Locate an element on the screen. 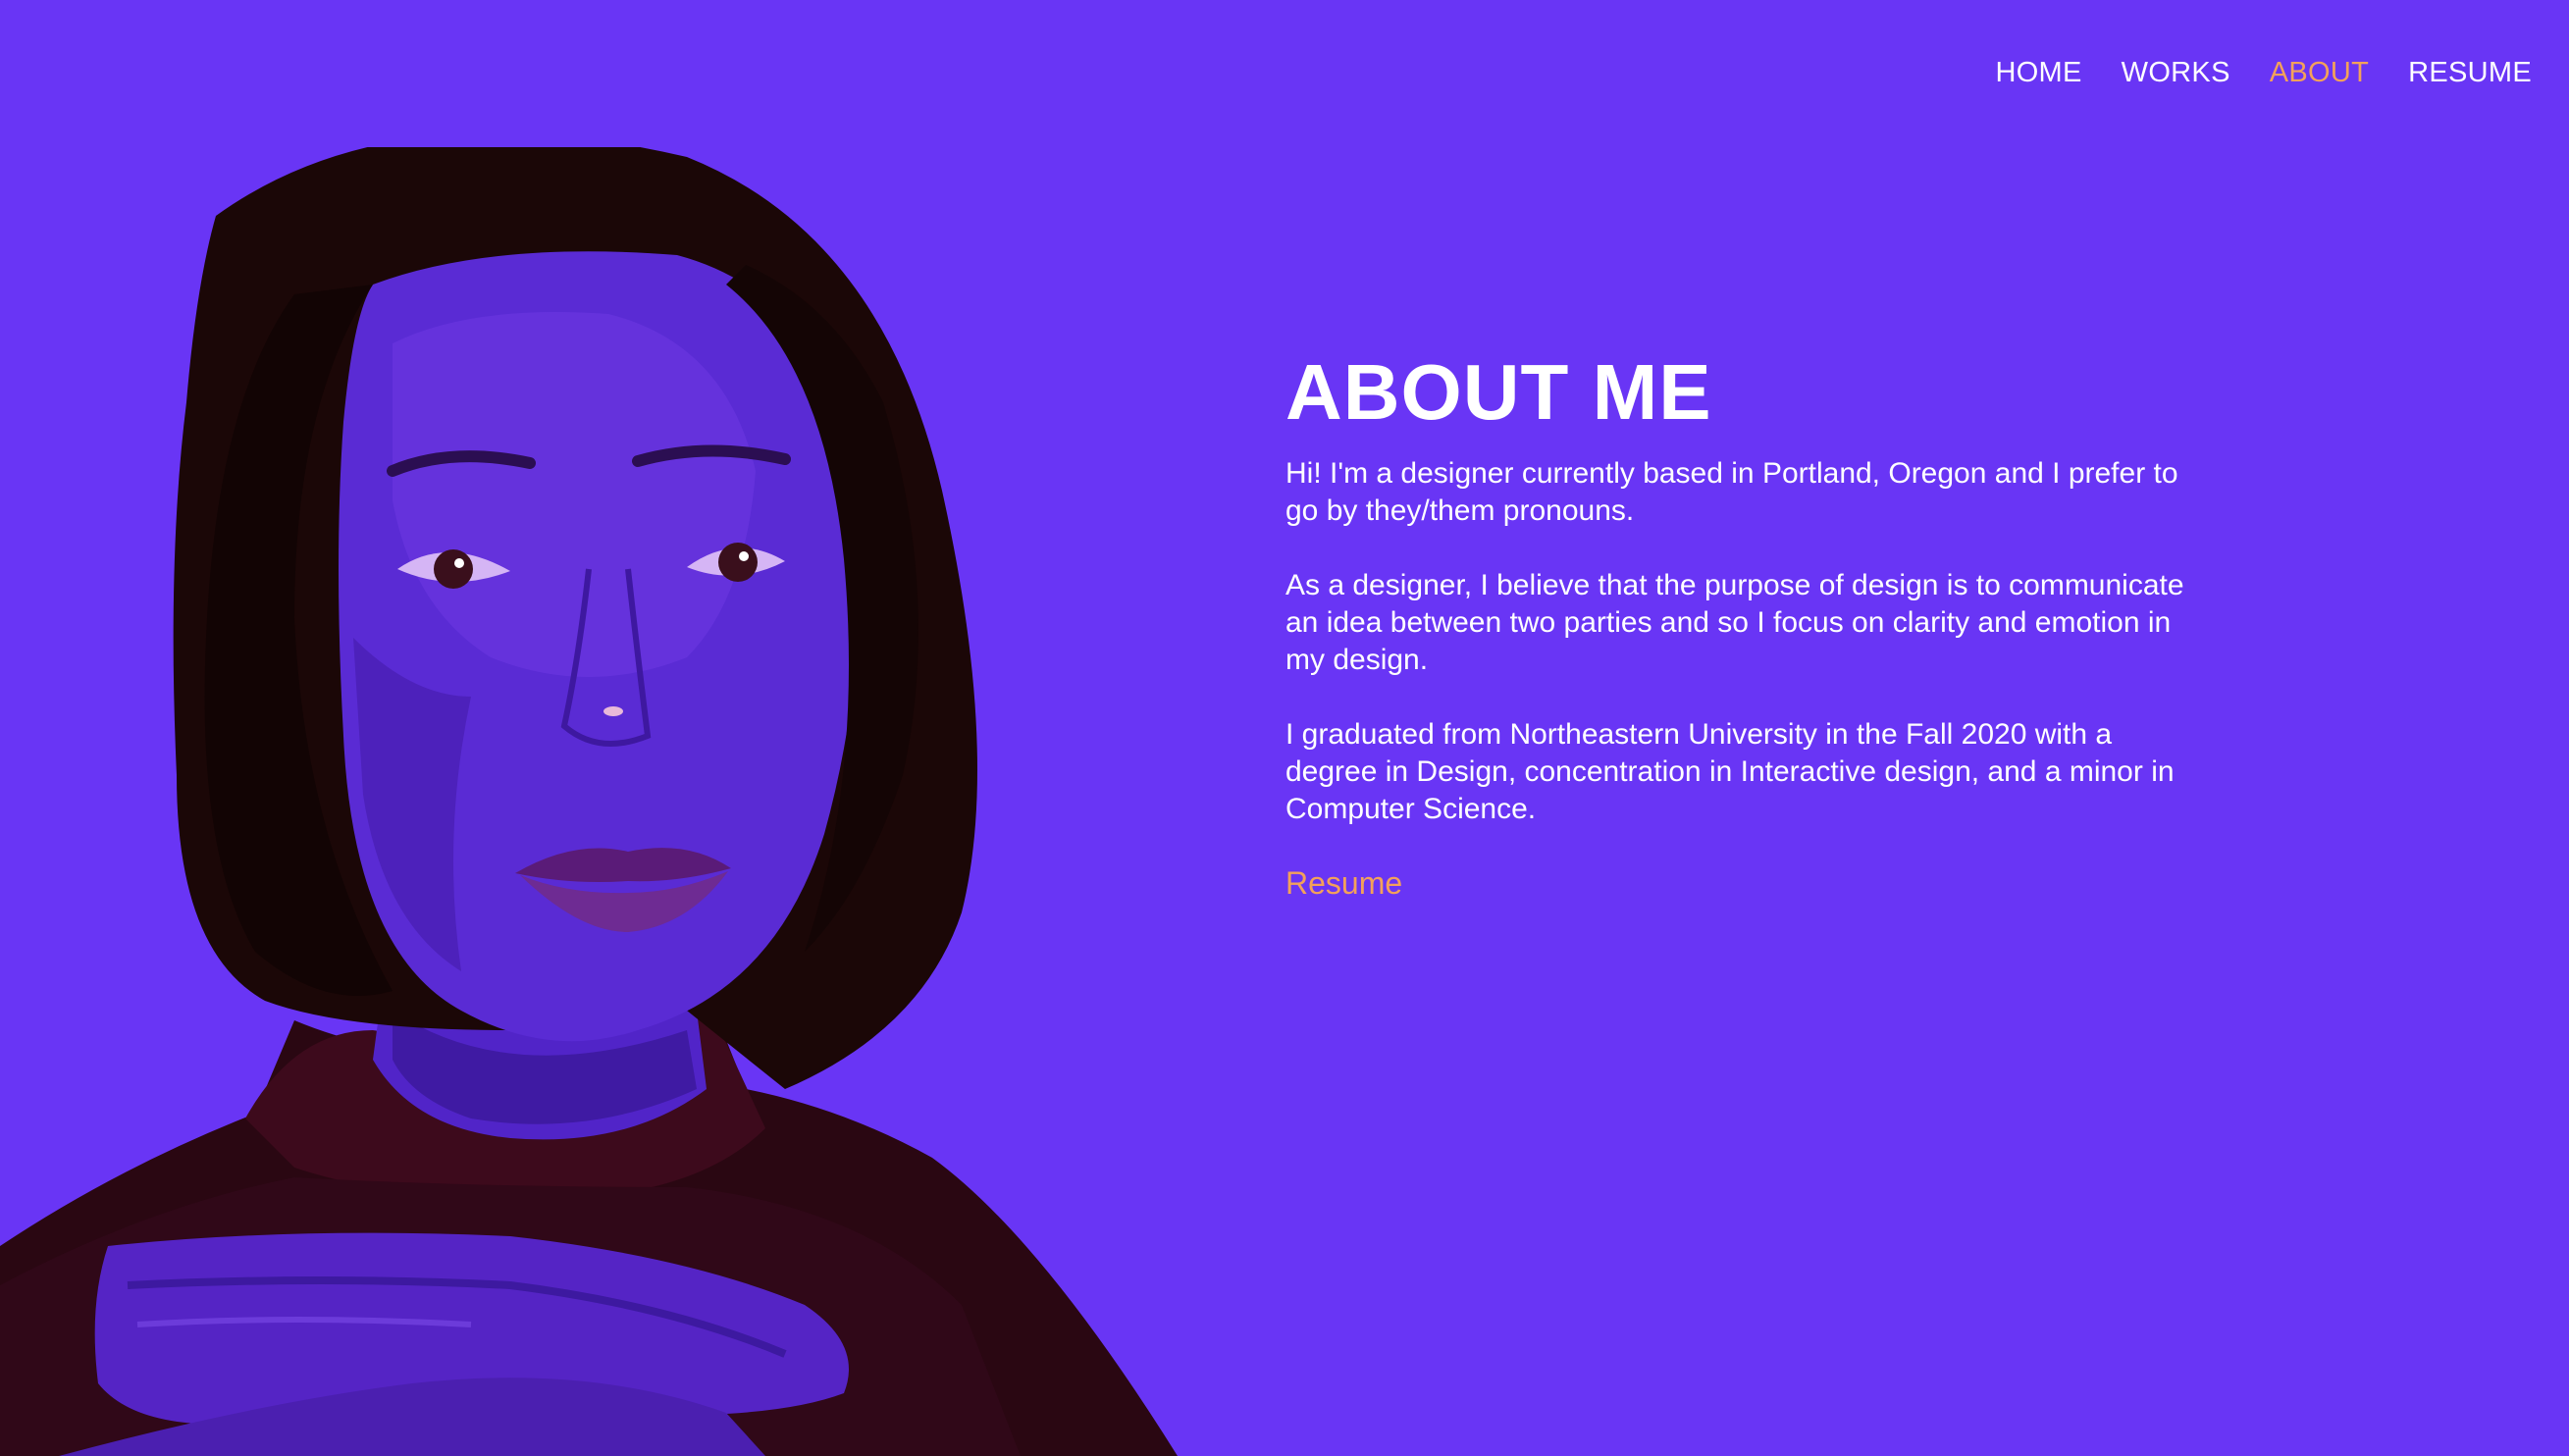  top-nav: HOME WORKS ABOUT RESUME is located at coordinates (2263, 73).